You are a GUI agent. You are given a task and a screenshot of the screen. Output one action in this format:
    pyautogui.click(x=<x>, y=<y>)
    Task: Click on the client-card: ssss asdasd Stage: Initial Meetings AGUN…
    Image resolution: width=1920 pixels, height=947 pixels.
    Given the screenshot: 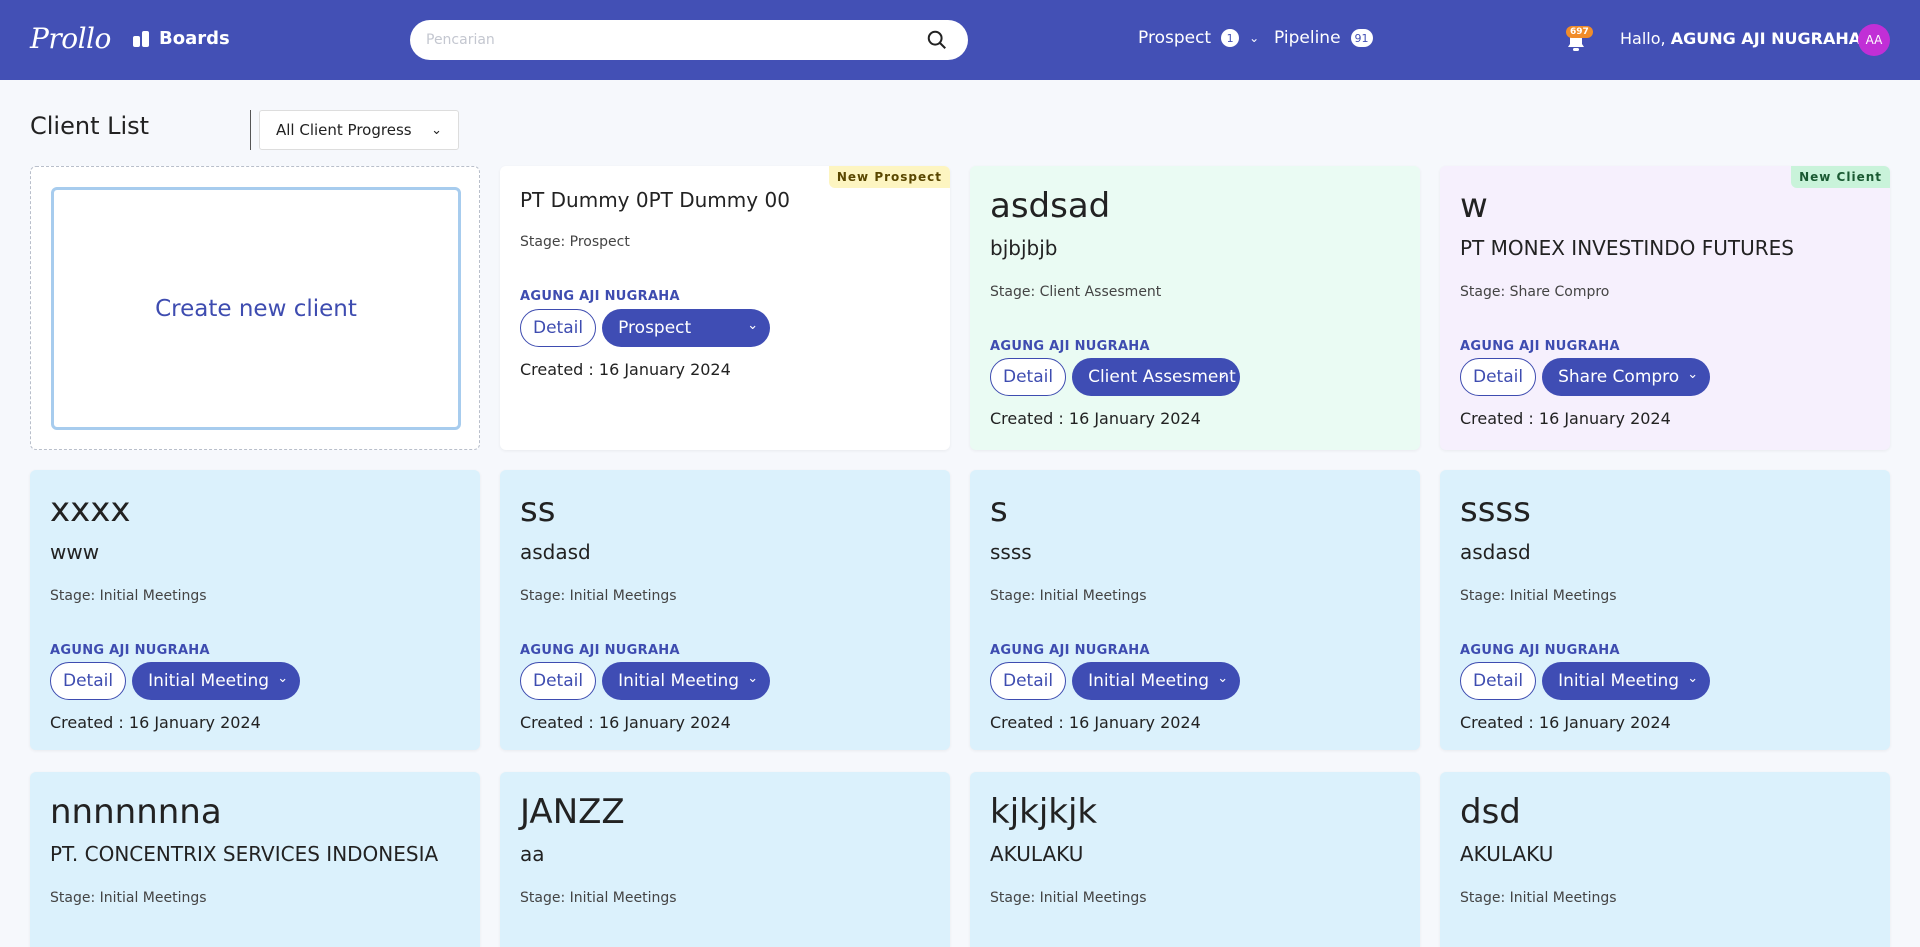 What is the action you would take?
    pyautogui.click(x=1665, y=610)
    